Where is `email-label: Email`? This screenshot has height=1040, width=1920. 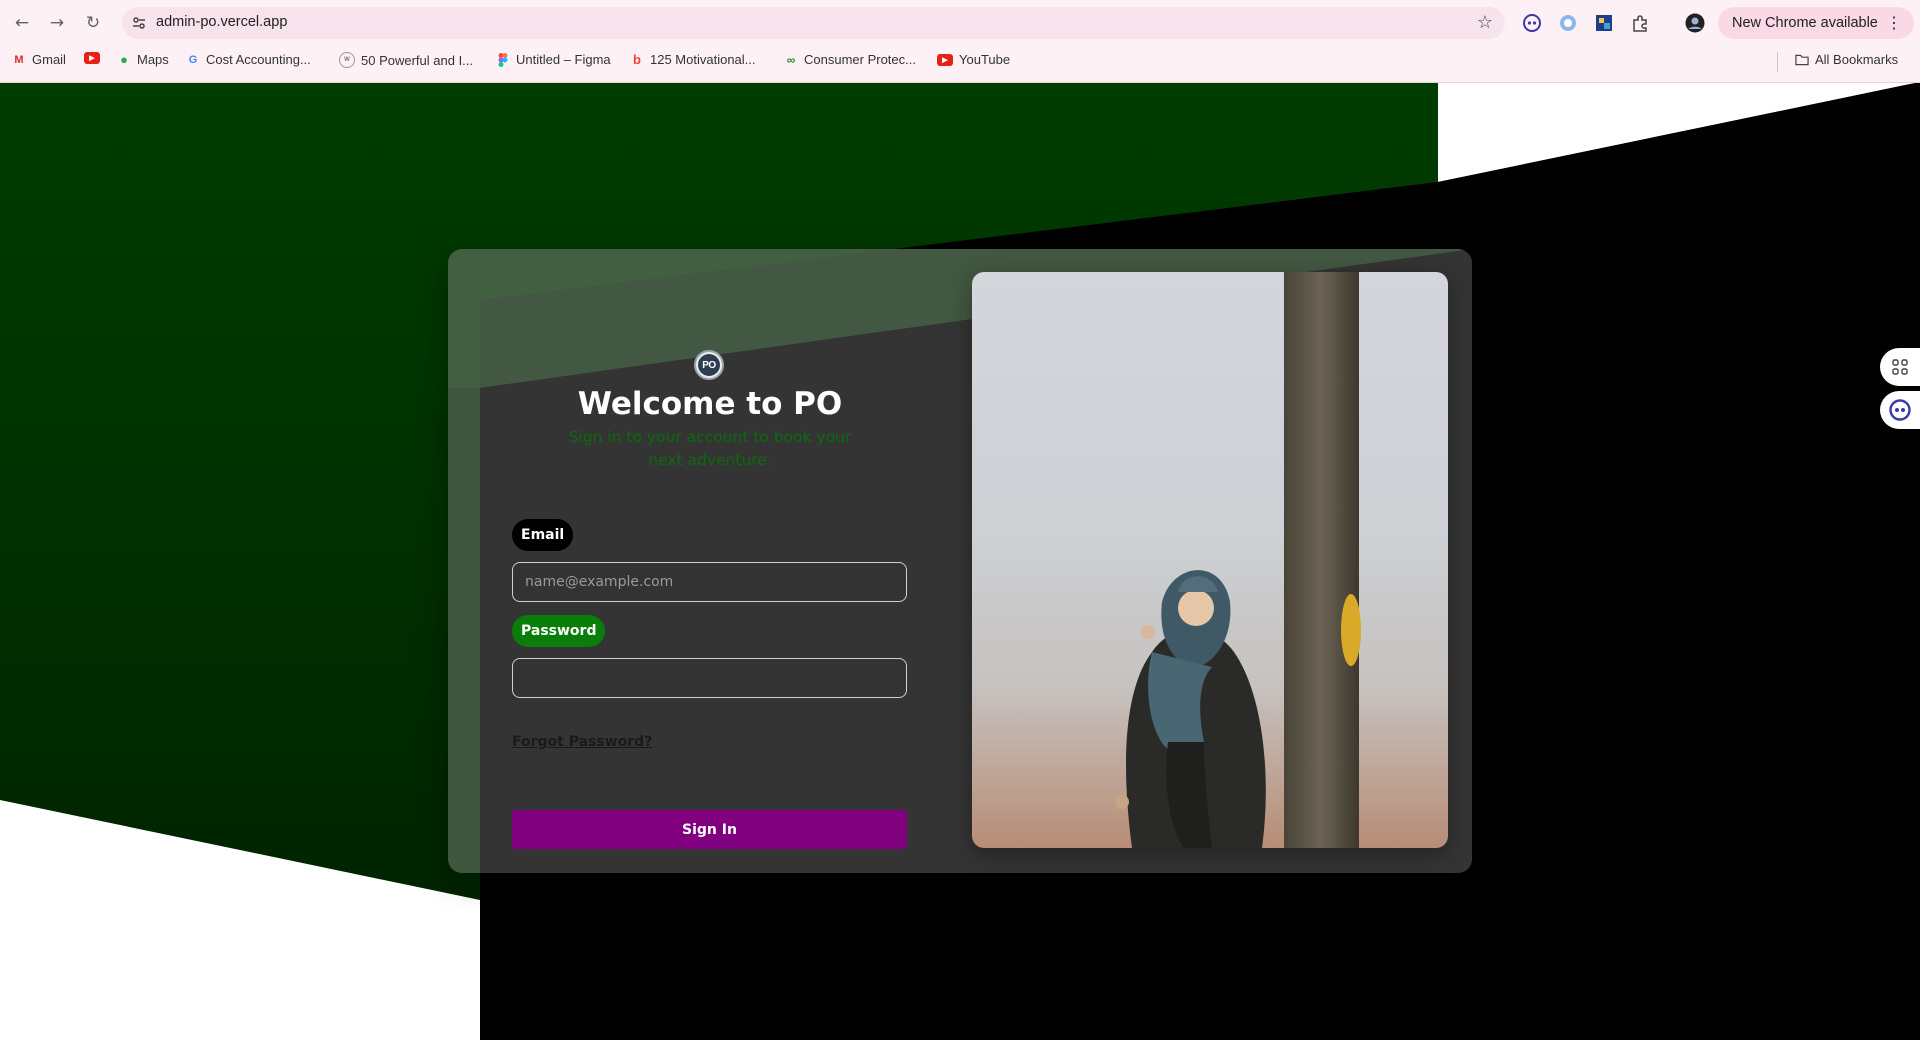
email-label: Email is located at coordinates (543, 535).